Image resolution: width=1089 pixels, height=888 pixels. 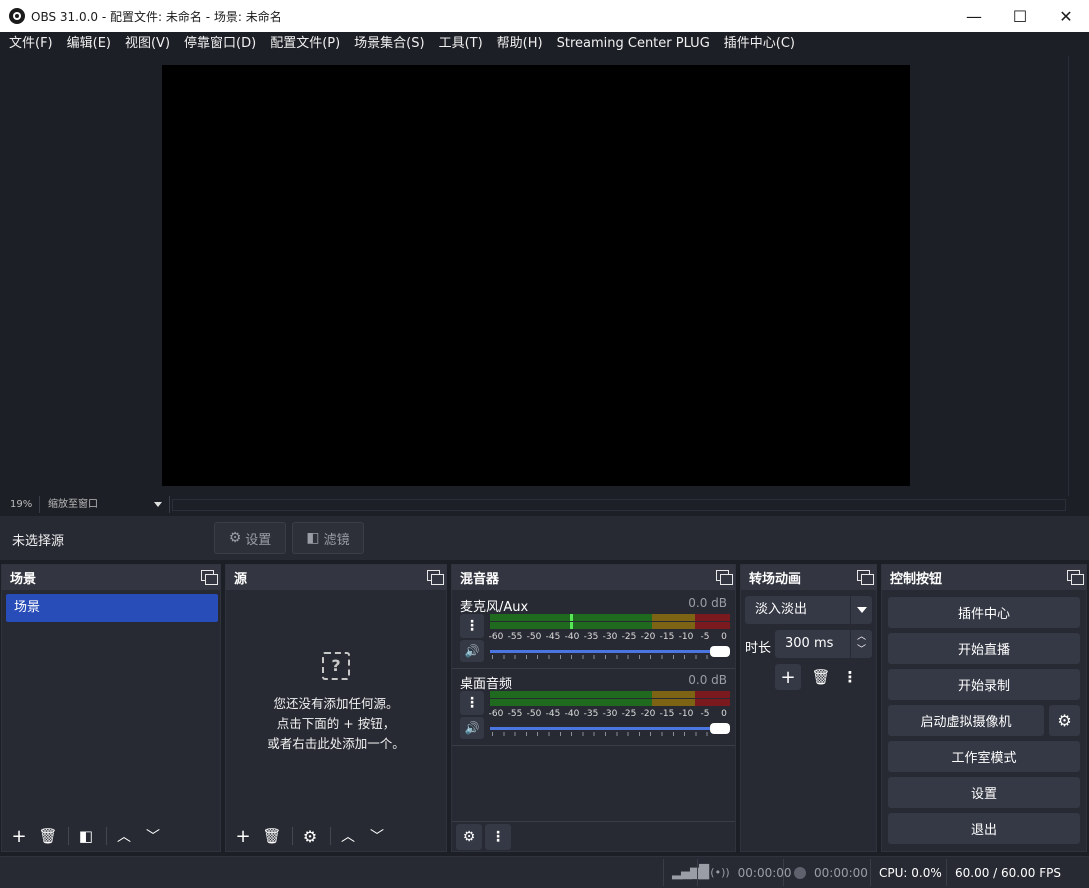 What do you see at coordinates (823, 644) in the screenshot?
I see `duration-spinbox: 300 ms ︿ ﹀` at bounding box center [823, 644].